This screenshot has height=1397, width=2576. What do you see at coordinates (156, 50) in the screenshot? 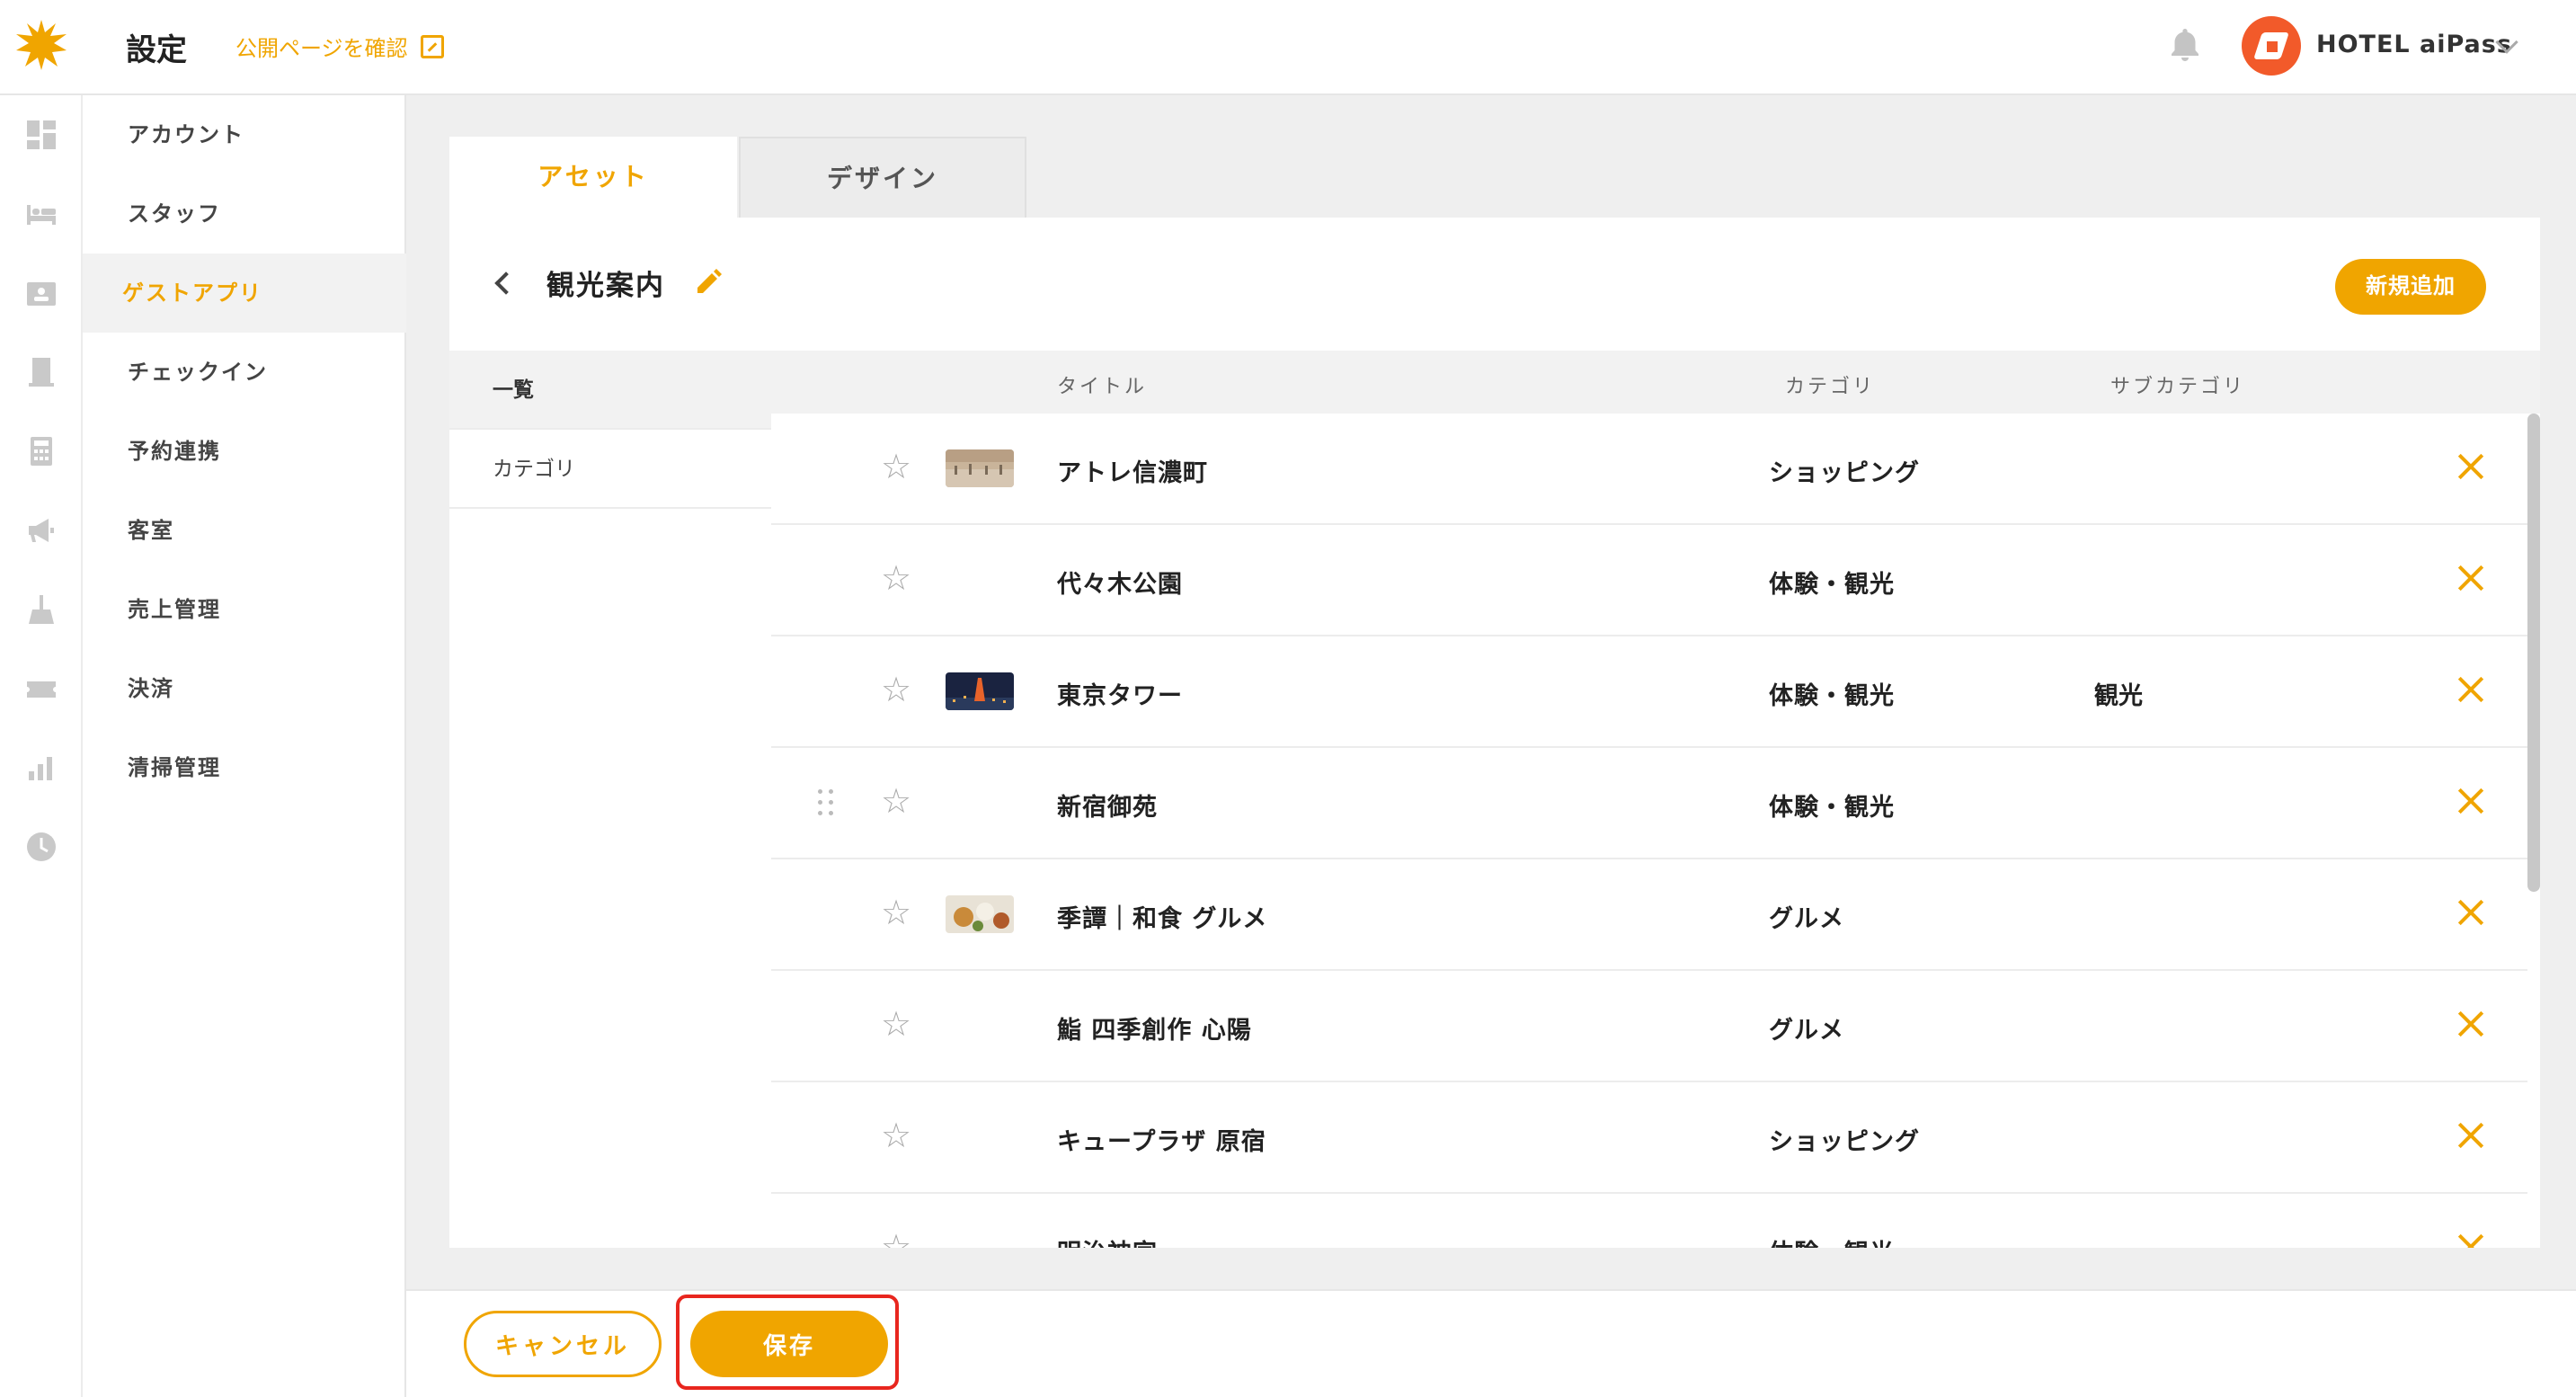
I see `page-title: 設定` at bounding box center [156, 50].